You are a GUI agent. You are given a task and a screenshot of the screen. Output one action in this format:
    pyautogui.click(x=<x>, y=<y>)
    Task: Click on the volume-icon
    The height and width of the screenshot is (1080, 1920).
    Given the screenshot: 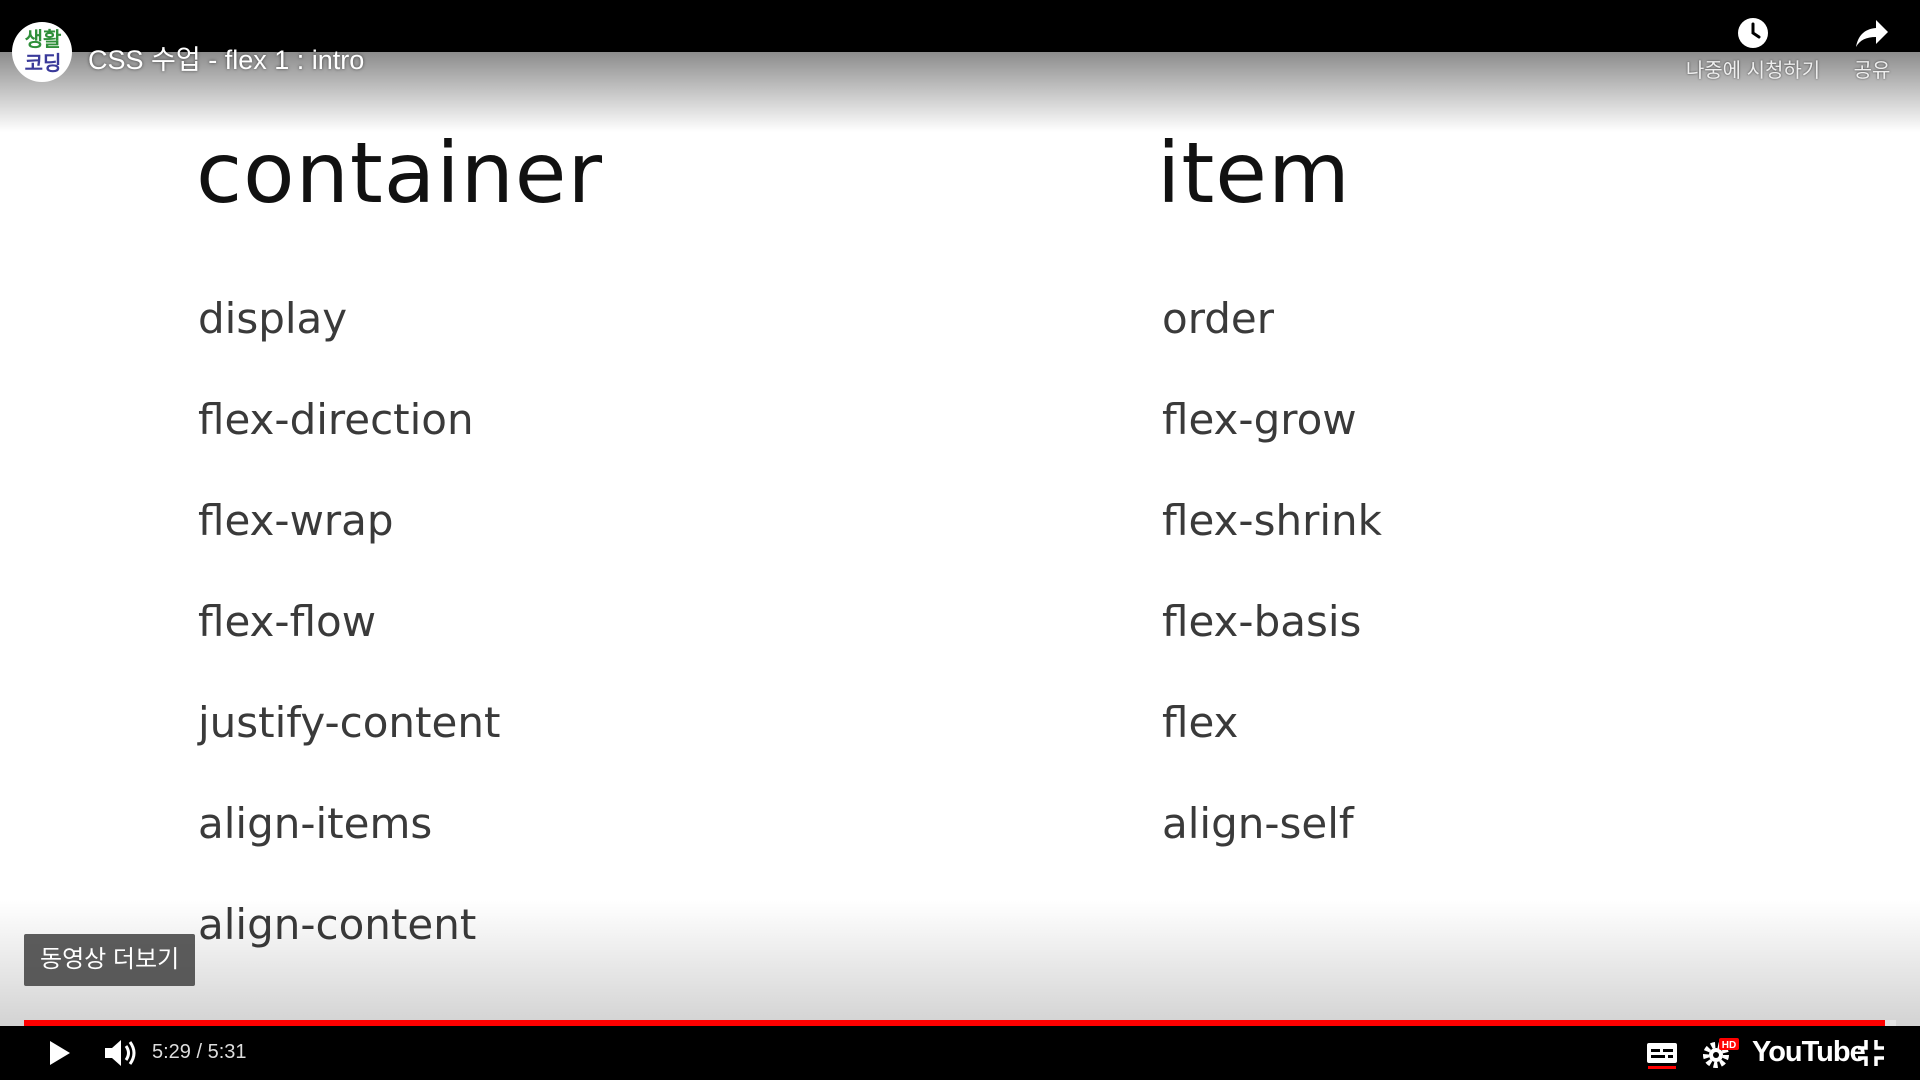 What is the action you would take?
    pyautogui.click(x=120, y=1053)
    